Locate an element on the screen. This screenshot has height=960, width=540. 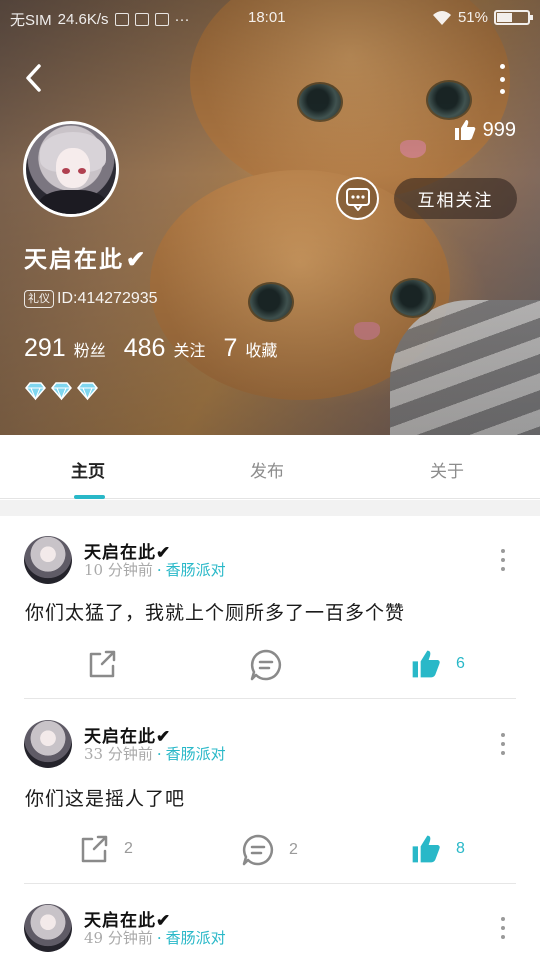
post-content: 你们这是摇人了吧 is located at coordinates (105, 799).